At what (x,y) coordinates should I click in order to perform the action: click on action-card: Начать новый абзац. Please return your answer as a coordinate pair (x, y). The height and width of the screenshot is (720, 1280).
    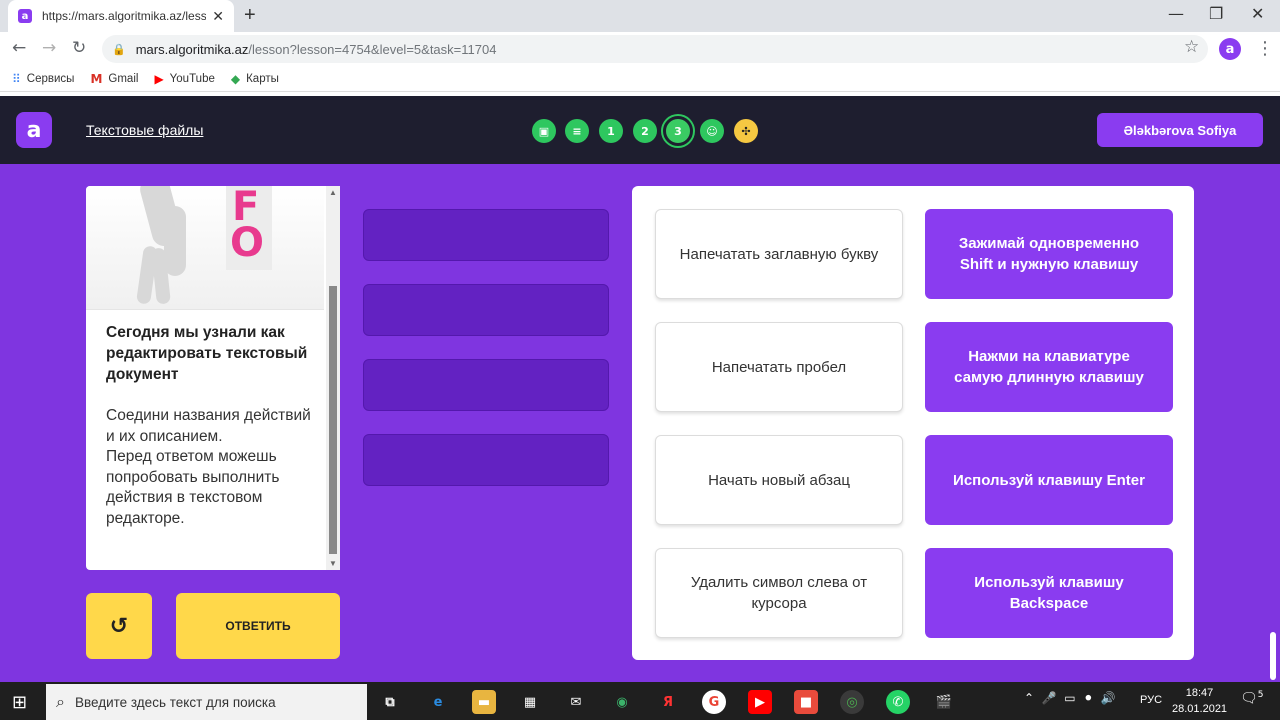
    Looking at the image, I should click on (779, 480).